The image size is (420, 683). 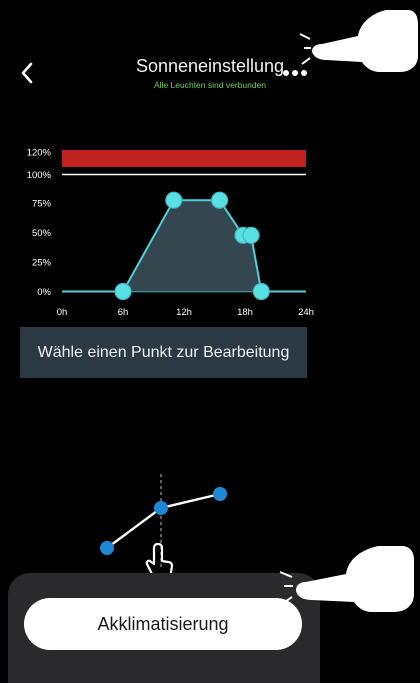 What do you see at coordinates (163, 624) in the screenshot?
I see `acclimatization-button: Akklimatisierung` at bounding box center [163, 624].